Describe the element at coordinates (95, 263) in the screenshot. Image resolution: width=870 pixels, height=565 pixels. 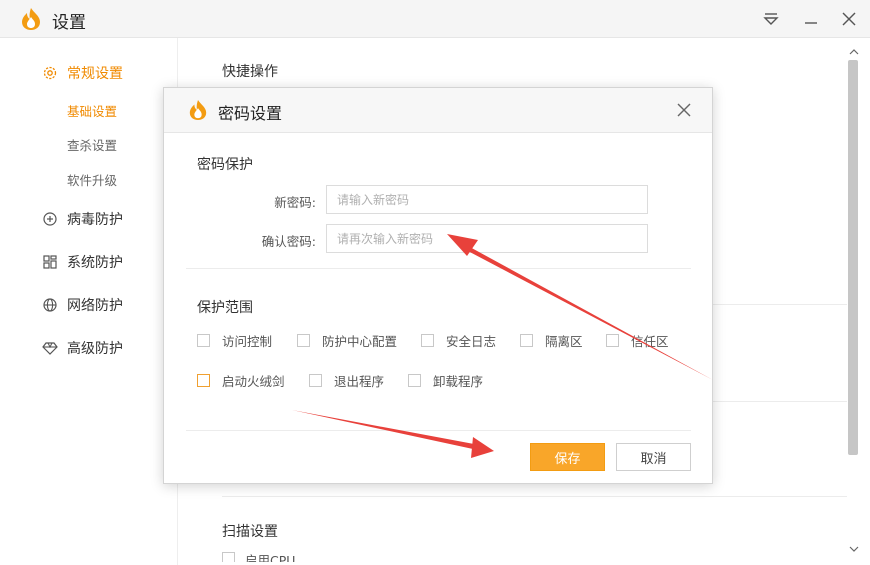
I see `sidebar-item-label: 系统防护` at that location.